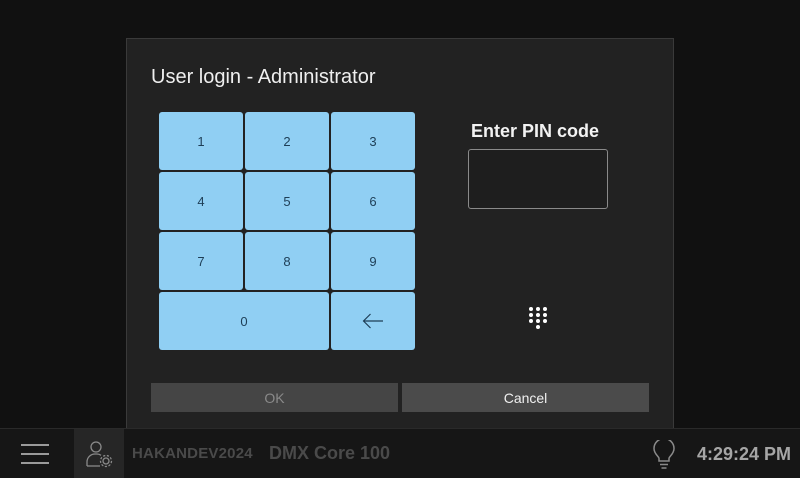 The width and height of the screenshot is (800, 478). I want to click on key-0: 0, so click(244, 321).